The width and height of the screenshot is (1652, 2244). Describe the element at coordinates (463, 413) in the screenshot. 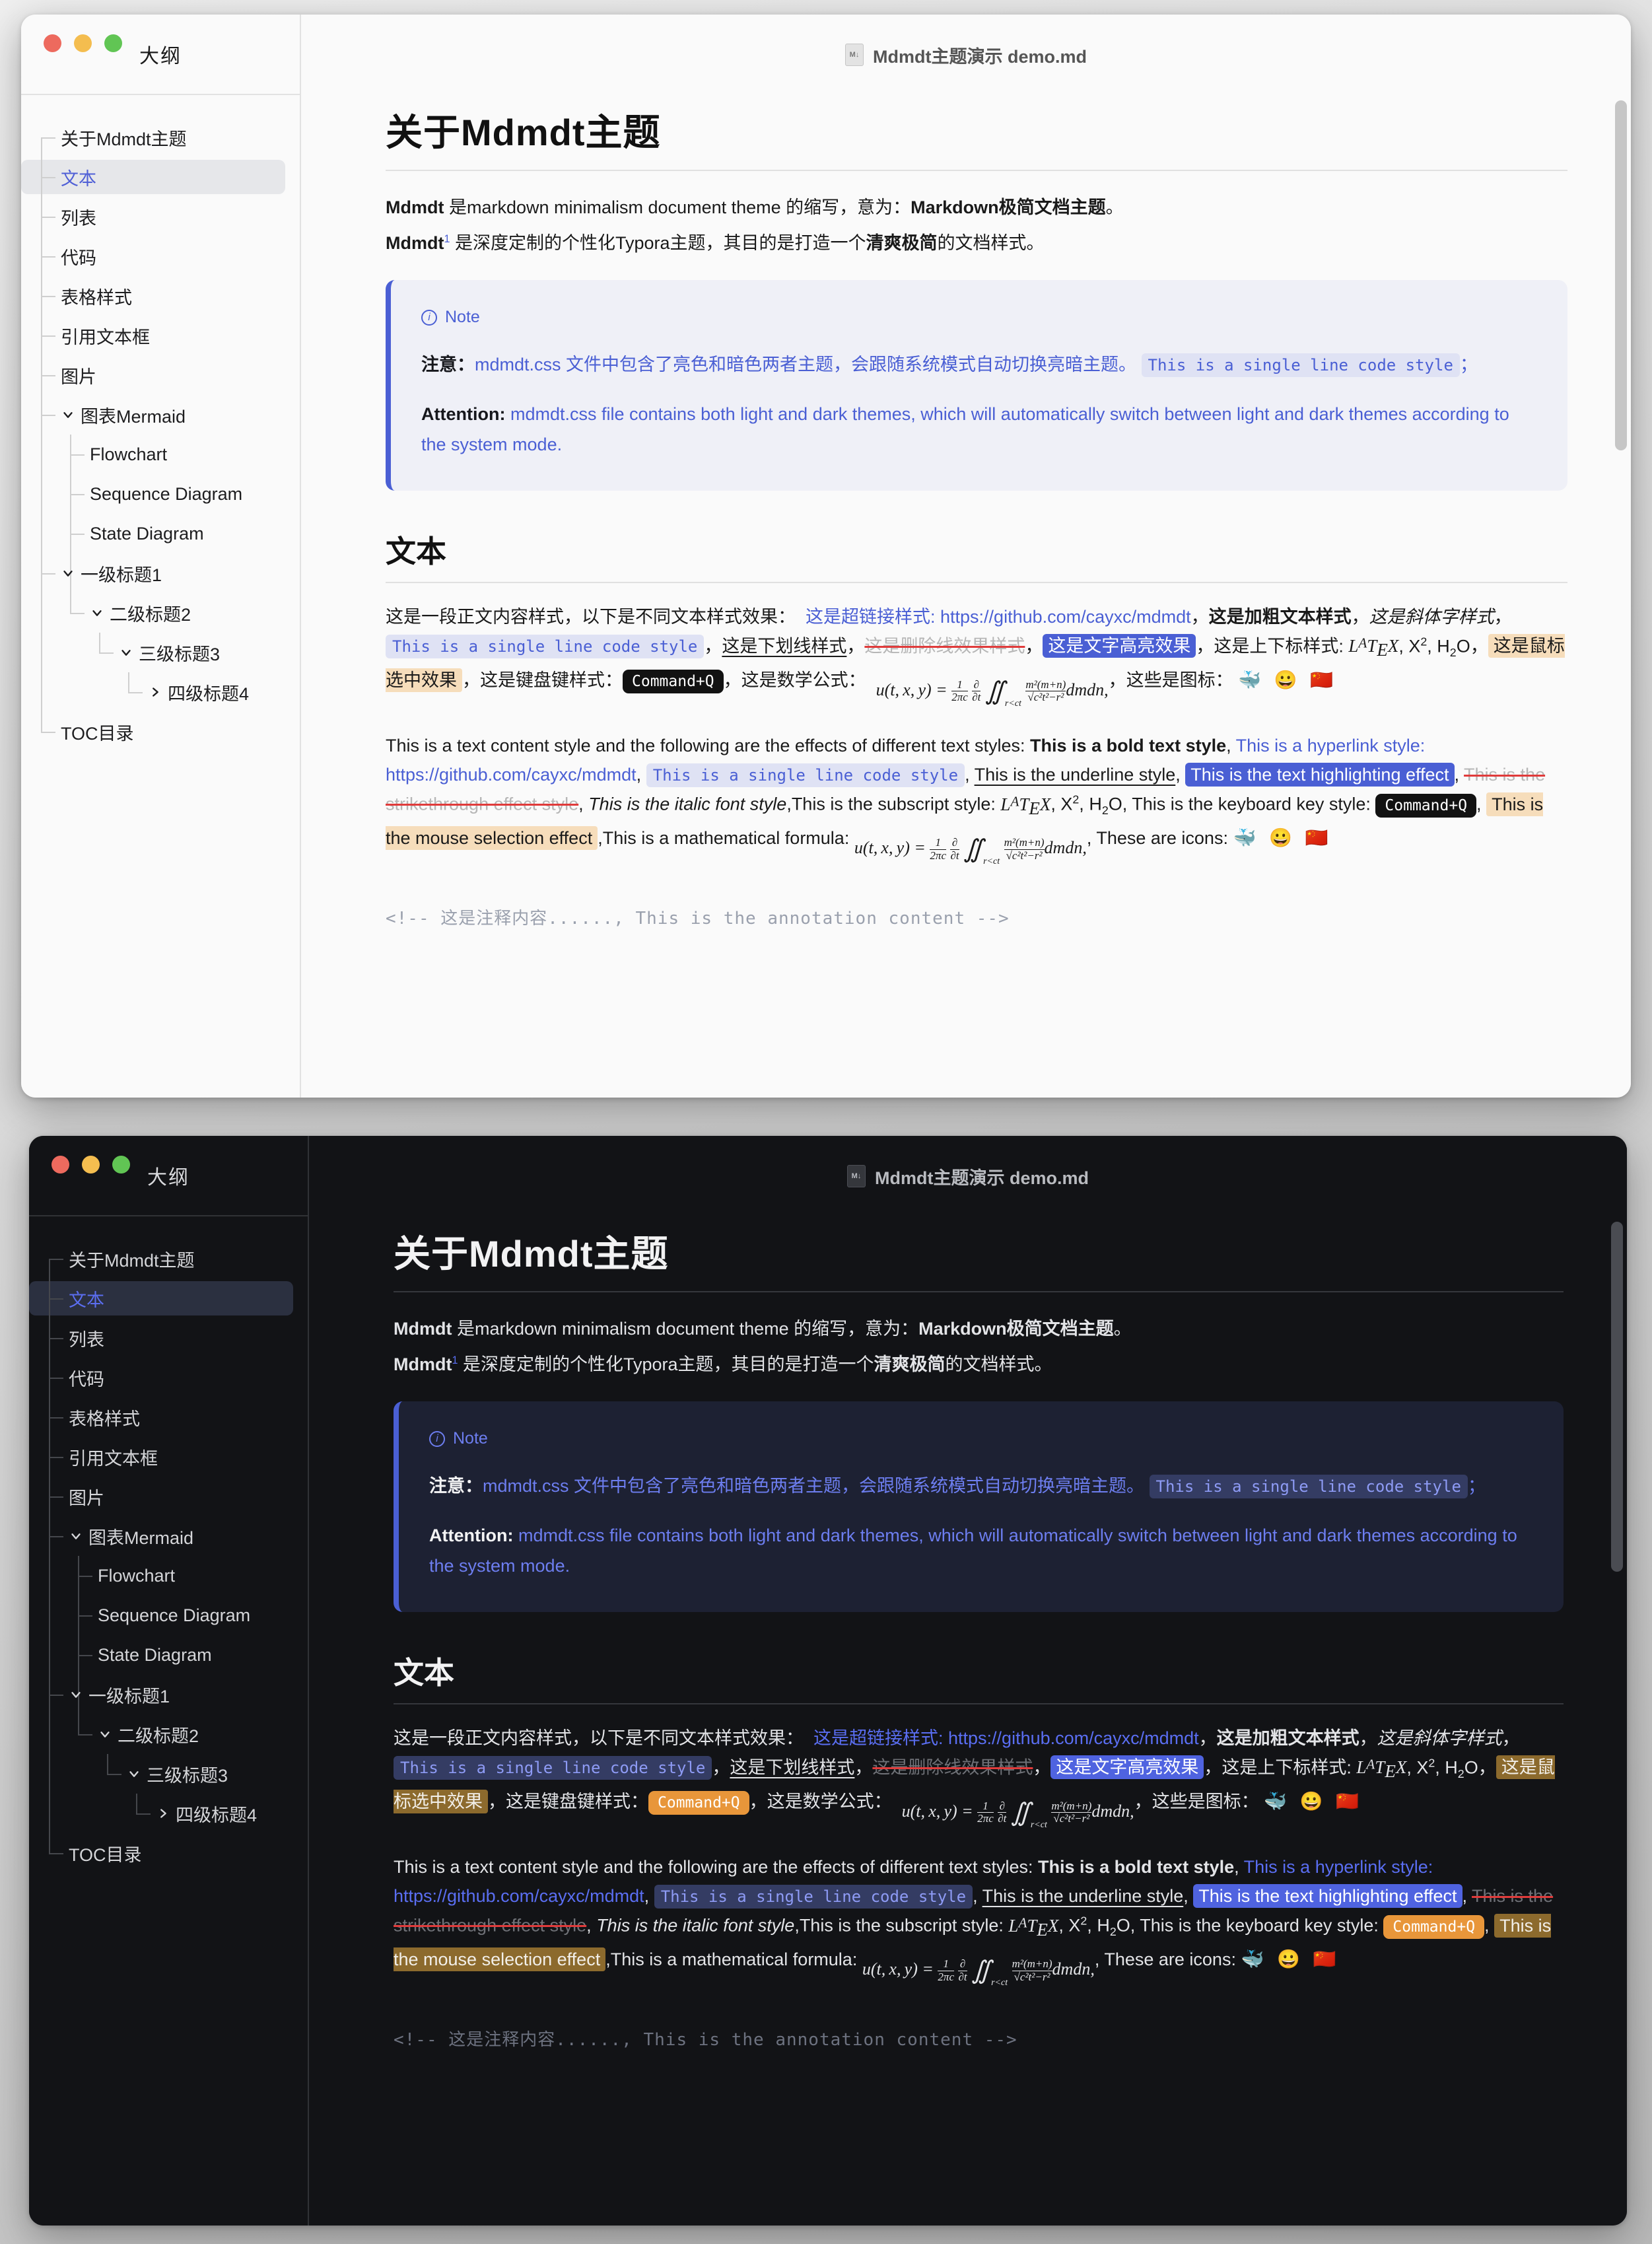

I see `note-en-prefix: Attention:` at that location.